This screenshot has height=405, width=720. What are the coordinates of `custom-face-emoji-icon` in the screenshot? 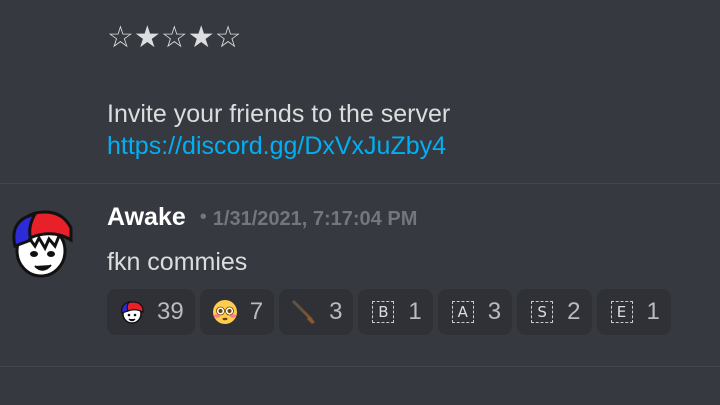 It's located at (132, 312).